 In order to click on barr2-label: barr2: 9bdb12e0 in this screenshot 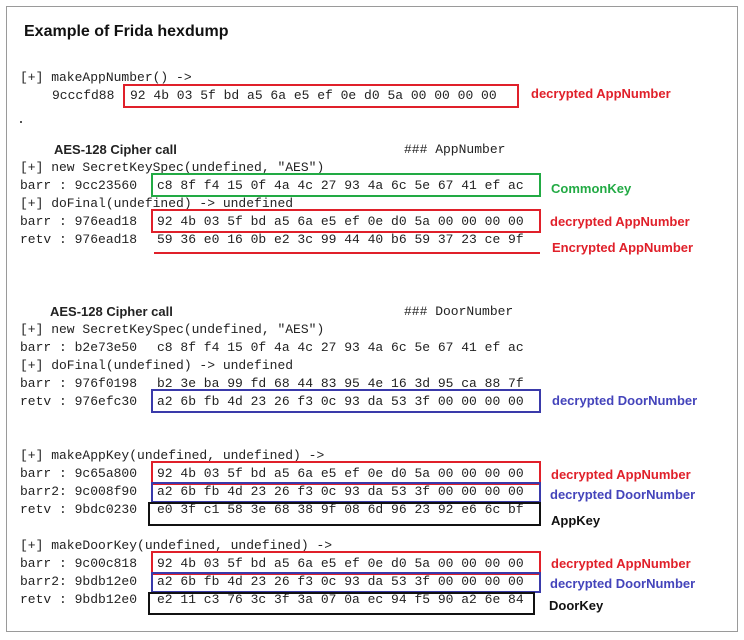, I will do `click(79, 581)`.